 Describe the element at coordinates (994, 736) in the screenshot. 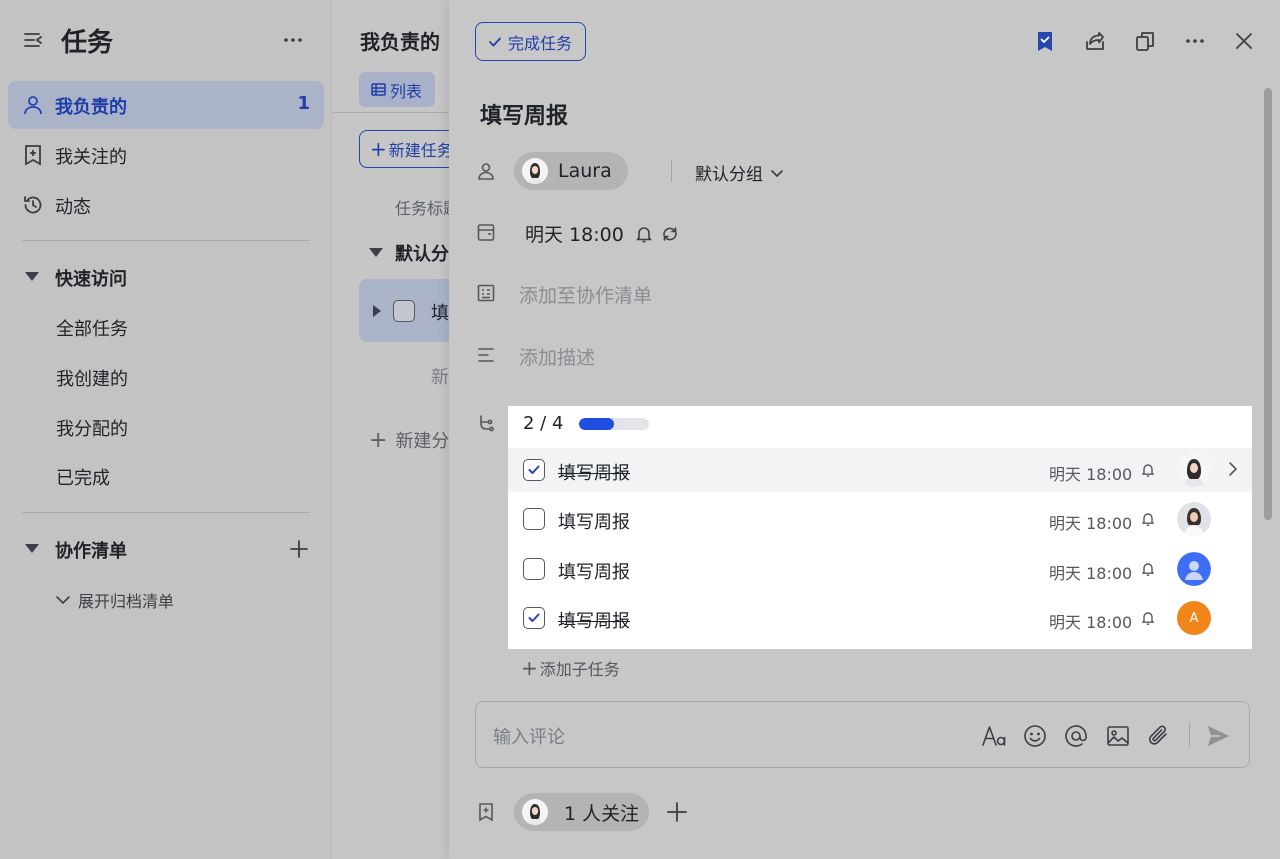

I see `text-format-icon` at that location.